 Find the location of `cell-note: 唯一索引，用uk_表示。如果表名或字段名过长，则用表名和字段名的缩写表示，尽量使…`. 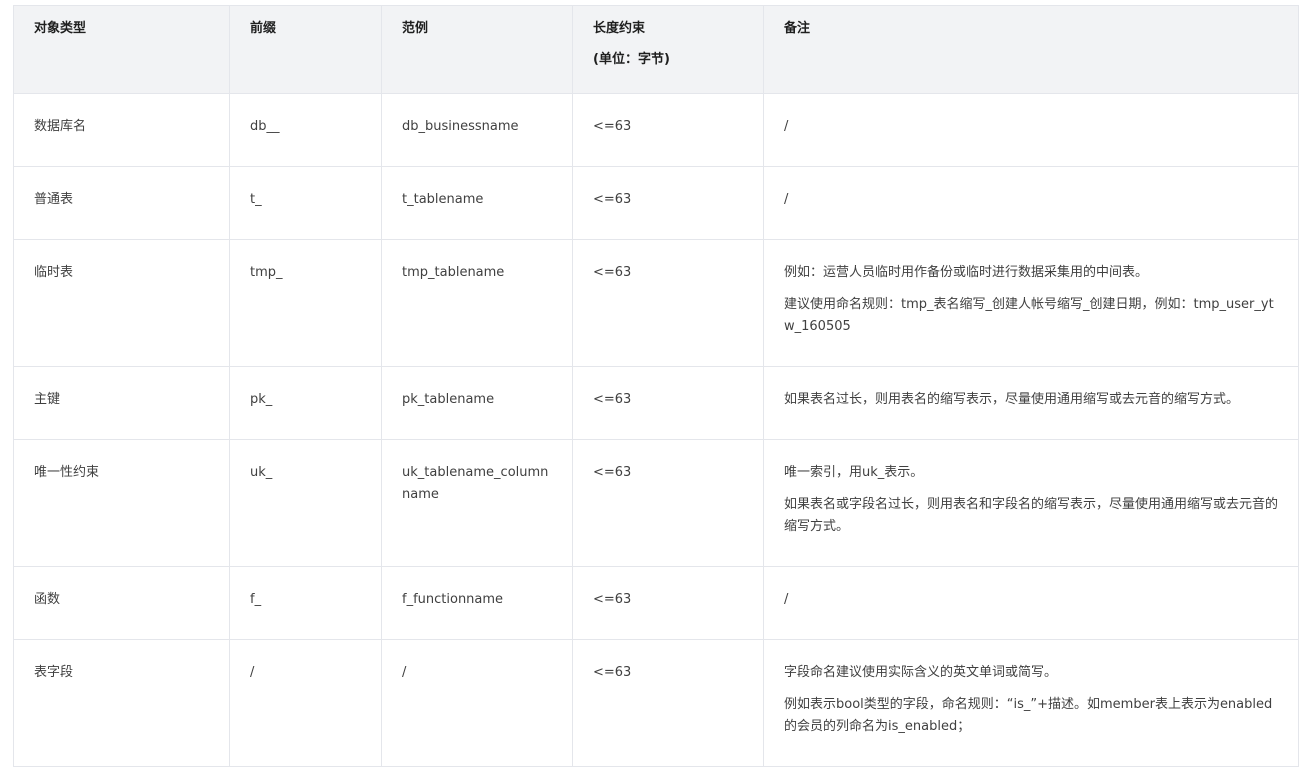

cell-note: 唯一索引，用uk_表示。如果表名或字段名过长，则用表名和字段名的缩写表示，尽量使… is located at coordinates (1031, 503).